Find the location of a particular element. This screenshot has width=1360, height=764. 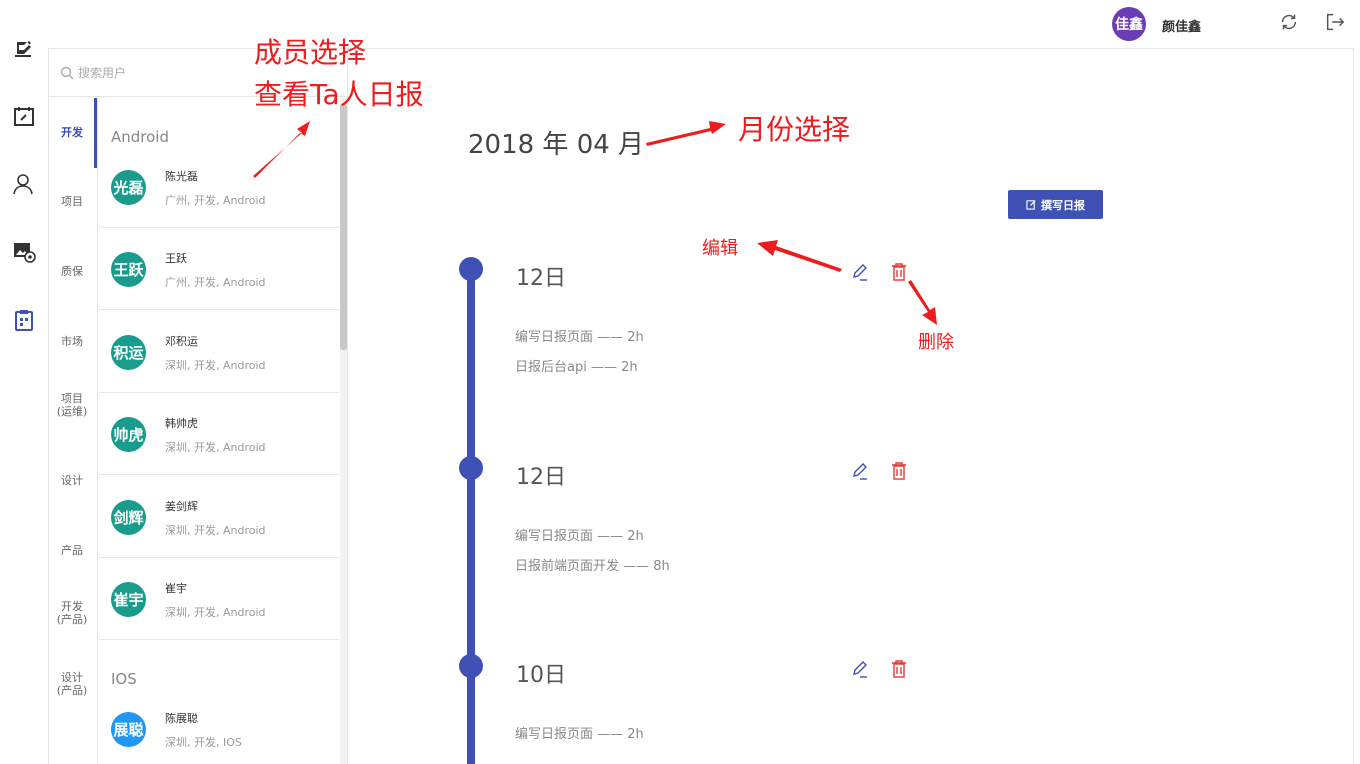

member-avatar: 帅虎 is located at coordinates (128, 434).